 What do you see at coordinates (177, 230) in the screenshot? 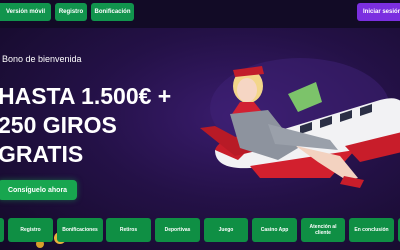
I see `tab-deportivas: Deportivas` at bounding box center [177, 230].